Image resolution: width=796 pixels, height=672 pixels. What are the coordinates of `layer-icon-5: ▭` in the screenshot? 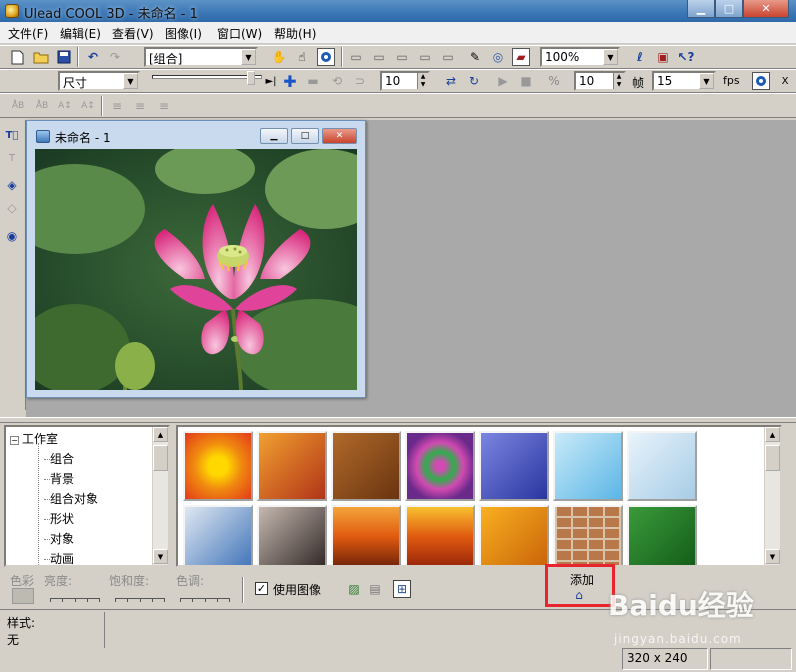 It's located at (448, 57).